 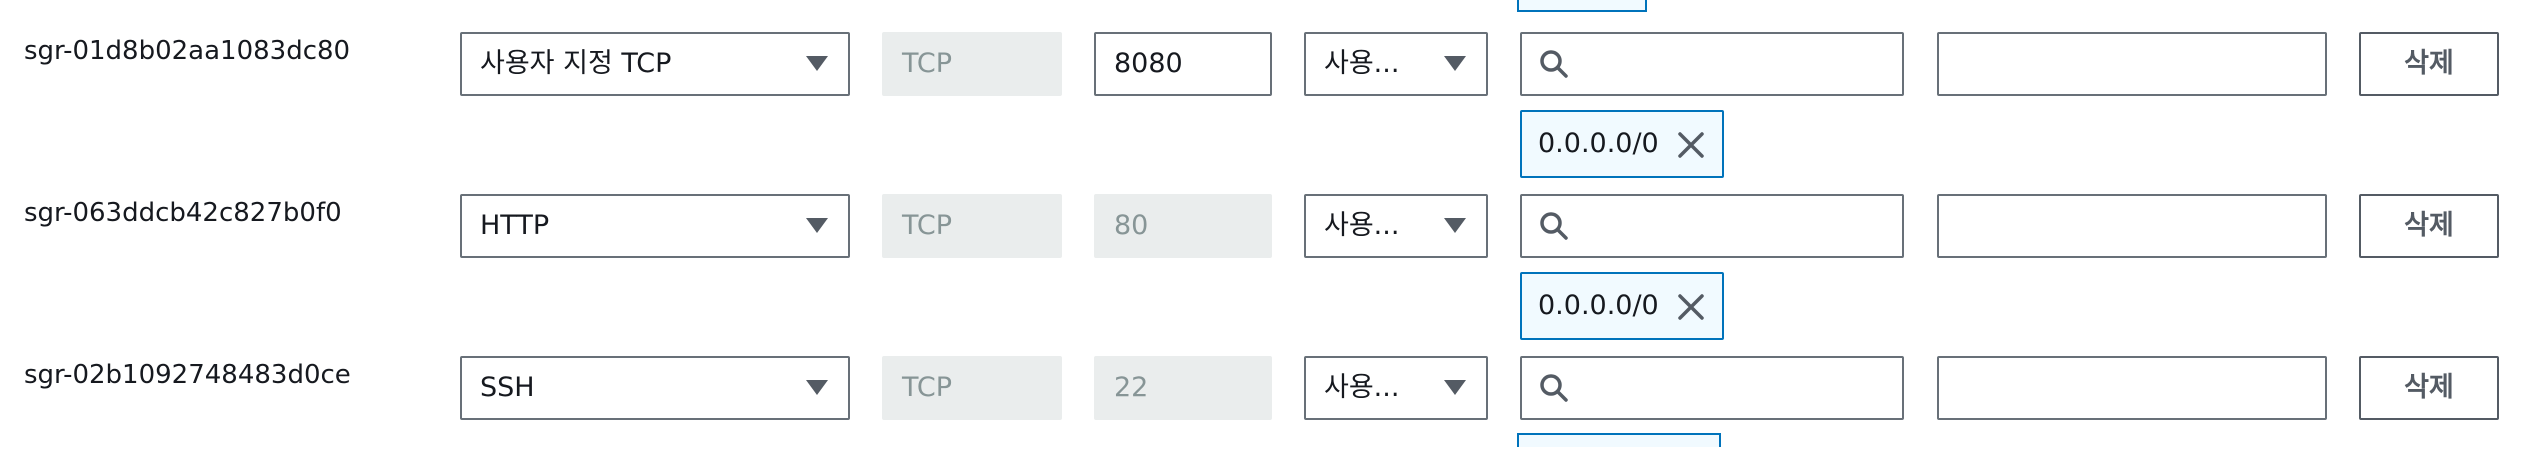 What do you see at coordinates (187, 51) in the screenshot?
I see `rule-id: sgr-01d8b02aa1083dc80` at bounding box center [187, 51].